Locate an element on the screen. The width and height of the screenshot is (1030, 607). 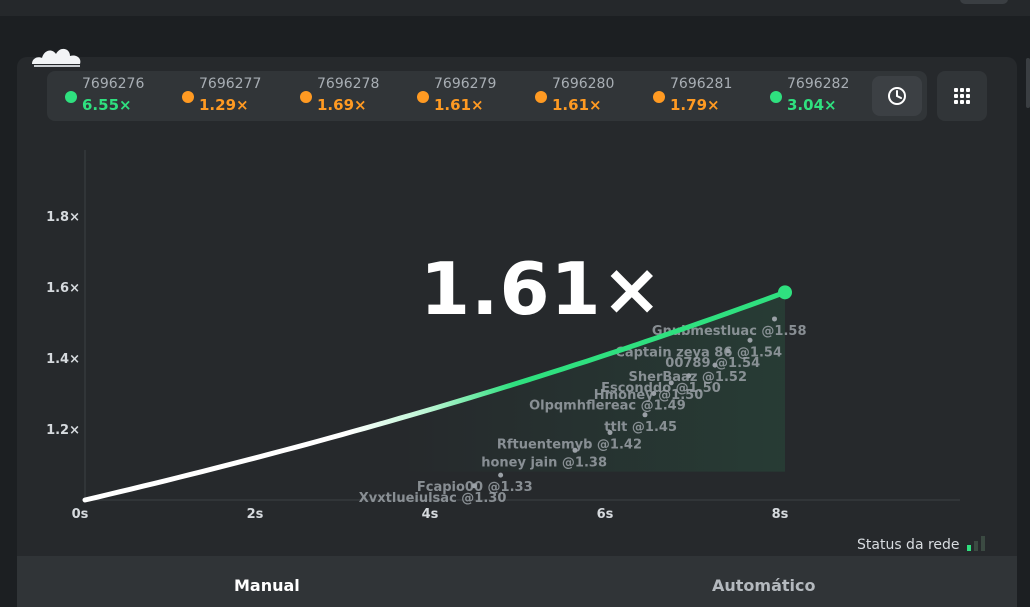
y-tick-label: 1.4× is located at coordinates (63, 359).